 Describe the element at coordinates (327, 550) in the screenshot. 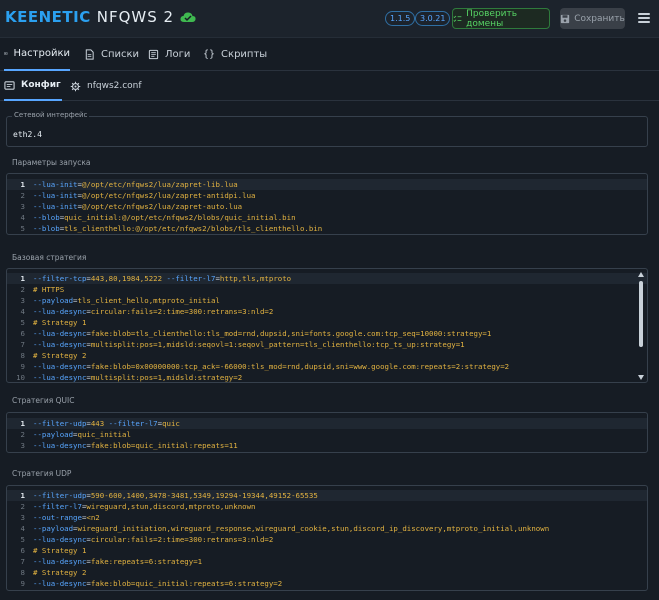

I see `code-line: 6 # Strategy 1` at that location.